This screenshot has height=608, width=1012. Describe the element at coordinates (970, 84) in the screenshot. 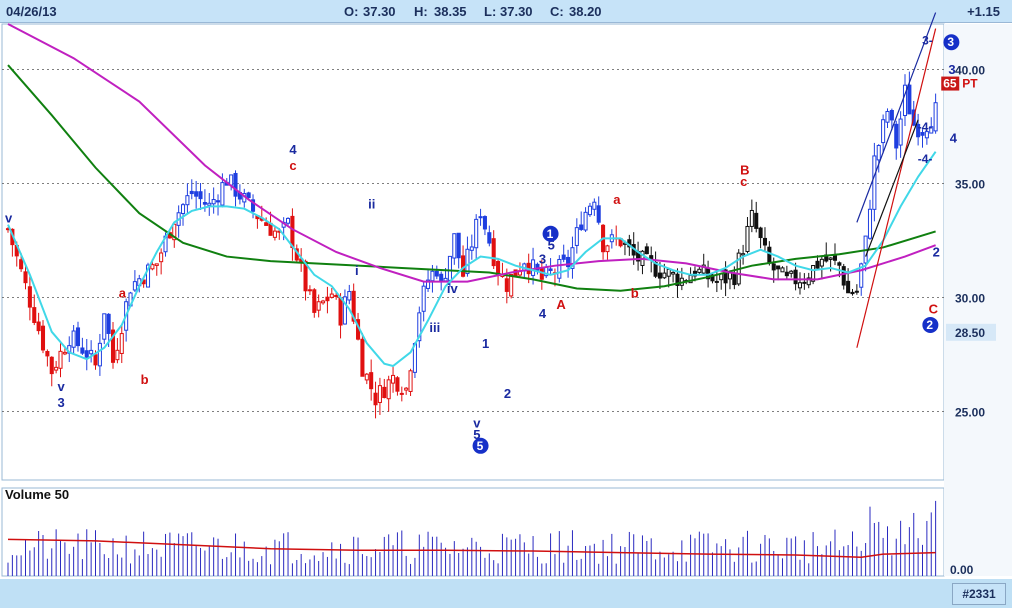

I see `price-target-suffix: PT` at that location.